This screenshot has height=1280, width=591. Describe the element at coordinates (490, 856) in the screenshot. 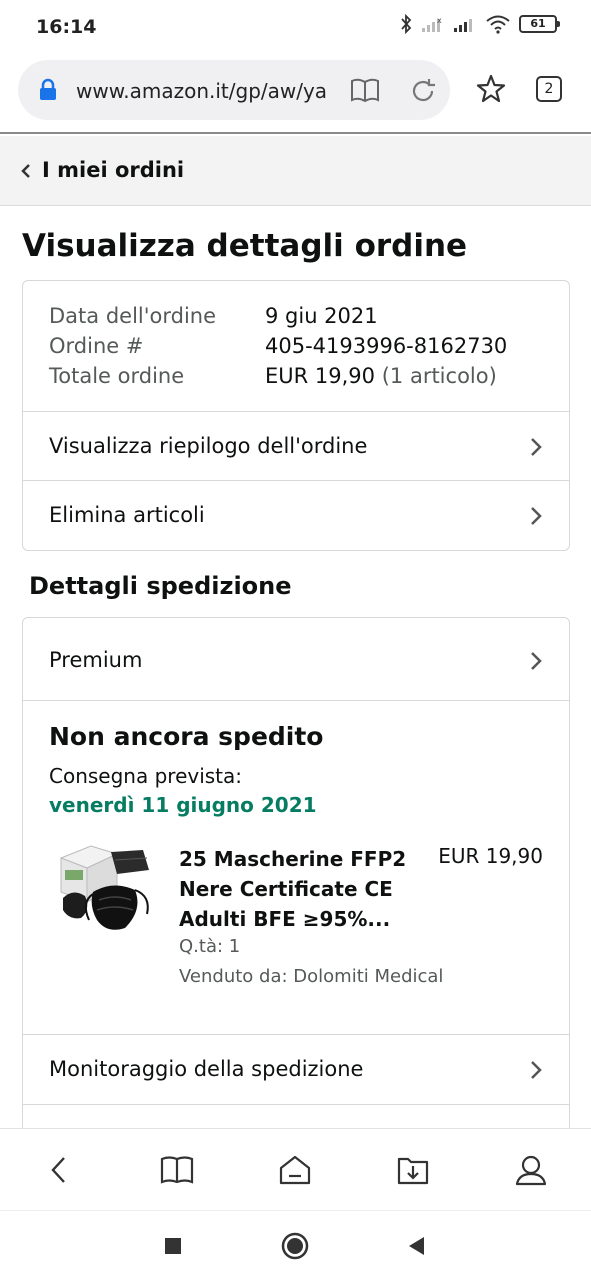

I see `product-price: EUR 19,90` at that location.